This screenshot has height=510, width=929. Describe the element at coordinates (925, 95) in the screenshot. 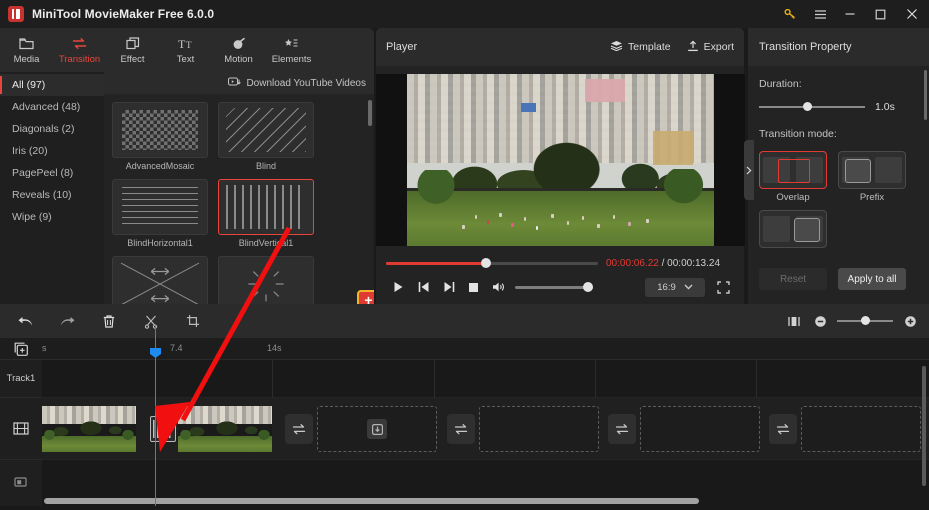

I see `property-scrollbar` at that location.